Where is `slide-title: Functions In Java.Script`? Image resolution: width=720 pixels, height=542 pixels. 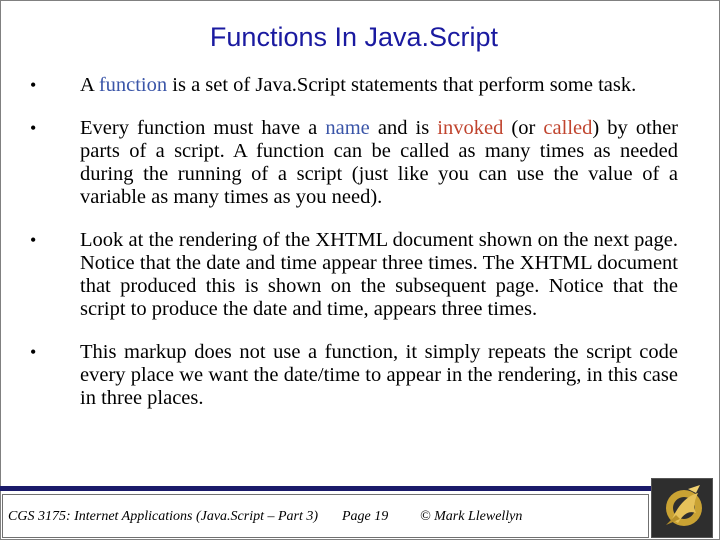 slide-title: Functions In Java.Script is located at coordinates (354, 37).